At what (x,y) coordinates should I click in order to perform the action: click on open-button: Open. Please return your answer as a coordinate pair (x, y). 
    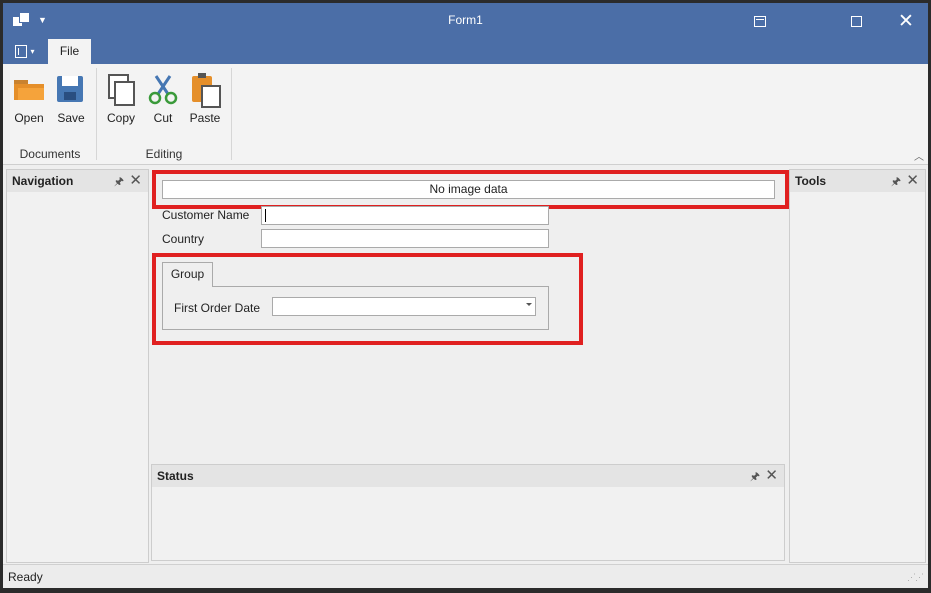
    Looking at the image, I should click on (29, 101).